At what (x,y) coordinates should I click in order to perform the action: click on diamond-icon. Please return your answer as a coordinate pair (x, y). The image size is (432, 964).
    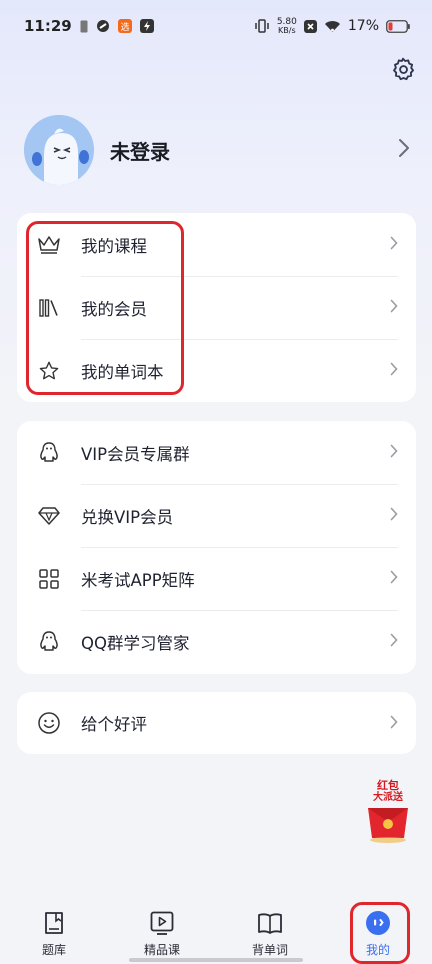
    Looking at the image, I should click on (49, 516).